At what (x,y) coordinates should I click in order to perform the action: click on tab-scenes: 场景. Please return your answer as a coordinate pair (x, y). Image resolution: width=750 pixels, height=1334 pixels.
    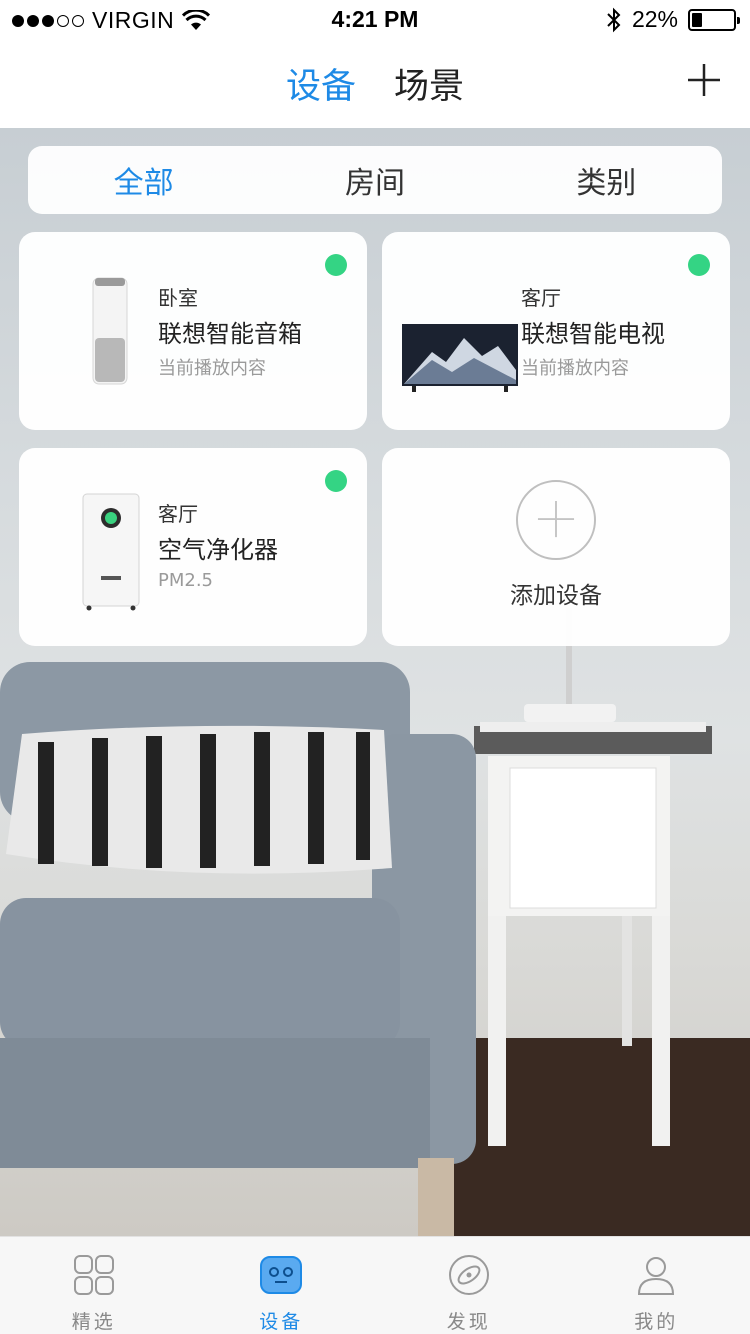
    Looking at the image, I should click on (429, 83).